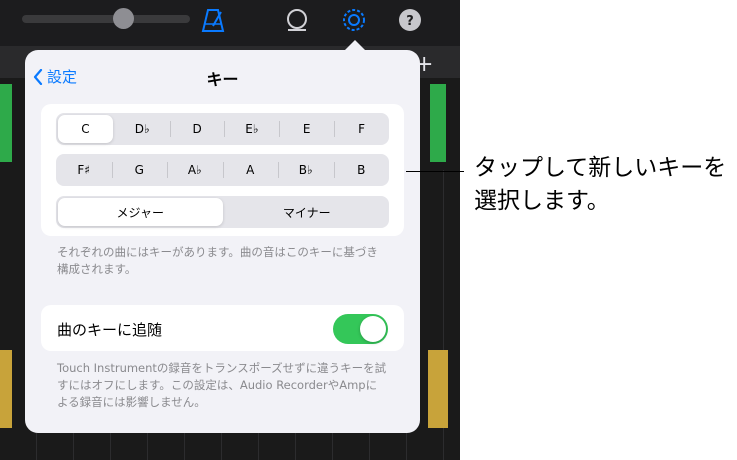 The image size is (737, 460). I want to click on scale-option-minor: マイナー, so click(307, 212).